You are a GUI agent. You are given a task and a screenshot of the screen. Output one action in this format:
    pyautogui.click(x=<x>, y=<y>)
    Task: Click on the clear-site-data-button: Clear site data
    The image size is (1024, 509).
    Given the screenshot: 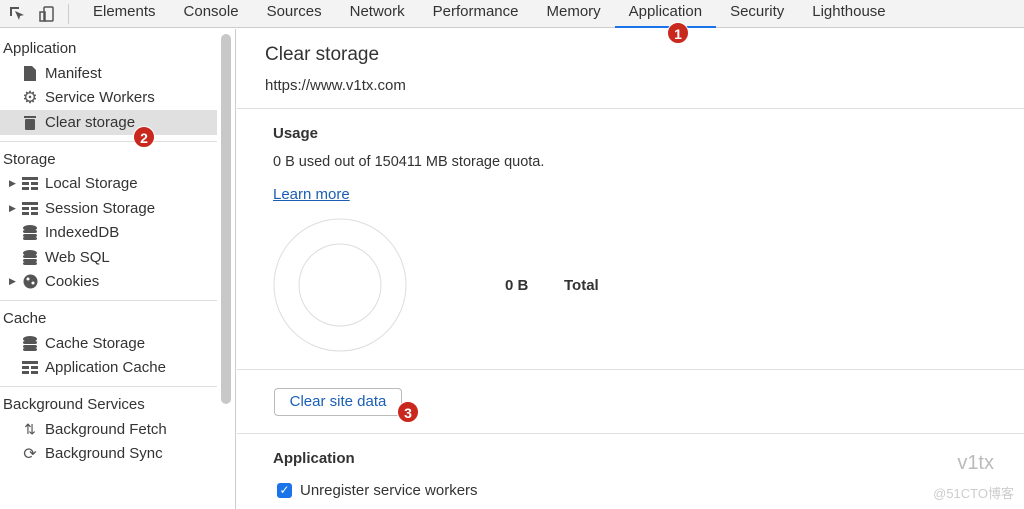 What is the action you would take?
    pyautogui.click(x=338, y=402)
    